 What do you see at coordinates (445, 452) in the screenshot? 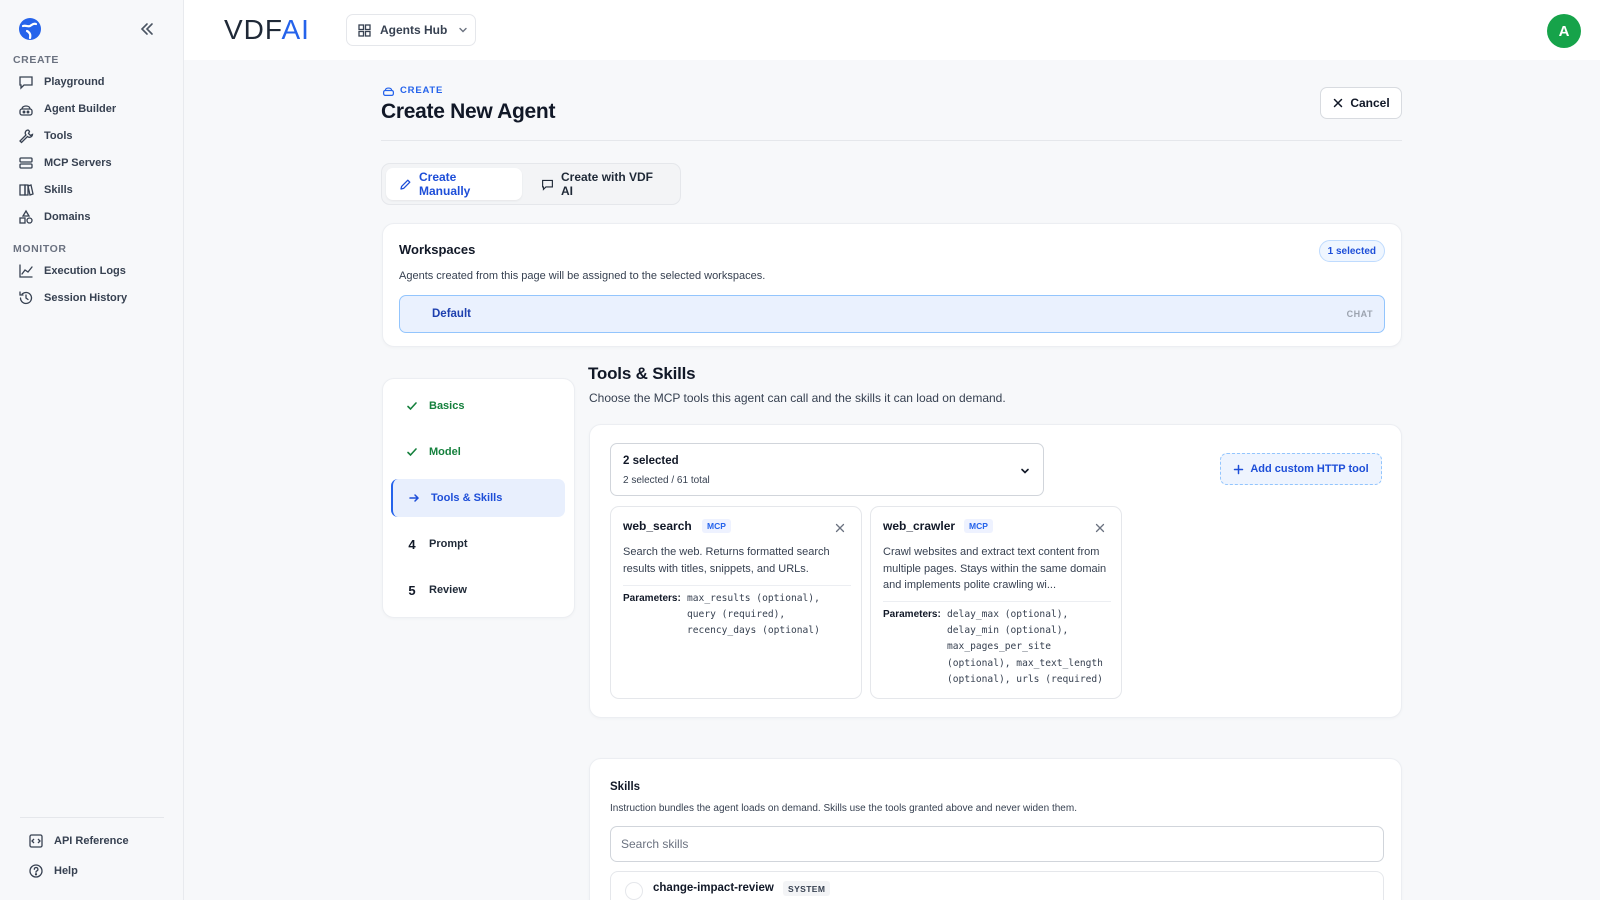
I see `step-label: Model` at bounding box center [445, 452].